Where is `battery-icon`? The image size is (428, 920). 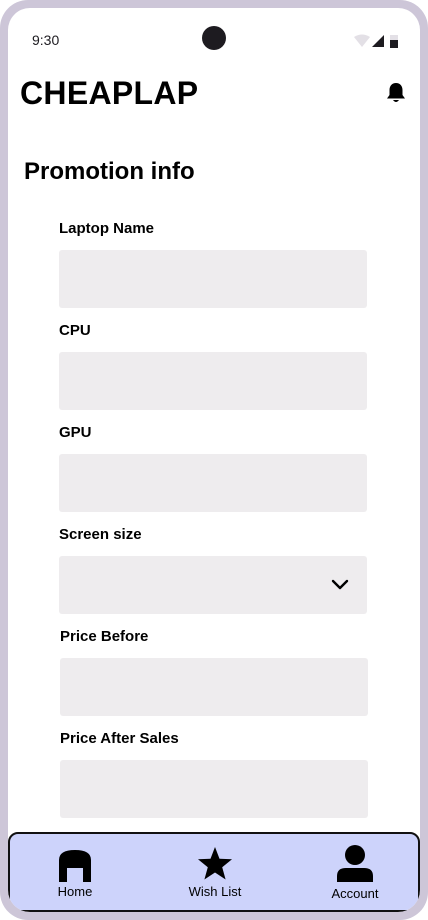 battery-icon is located at coordinates (394, 41).